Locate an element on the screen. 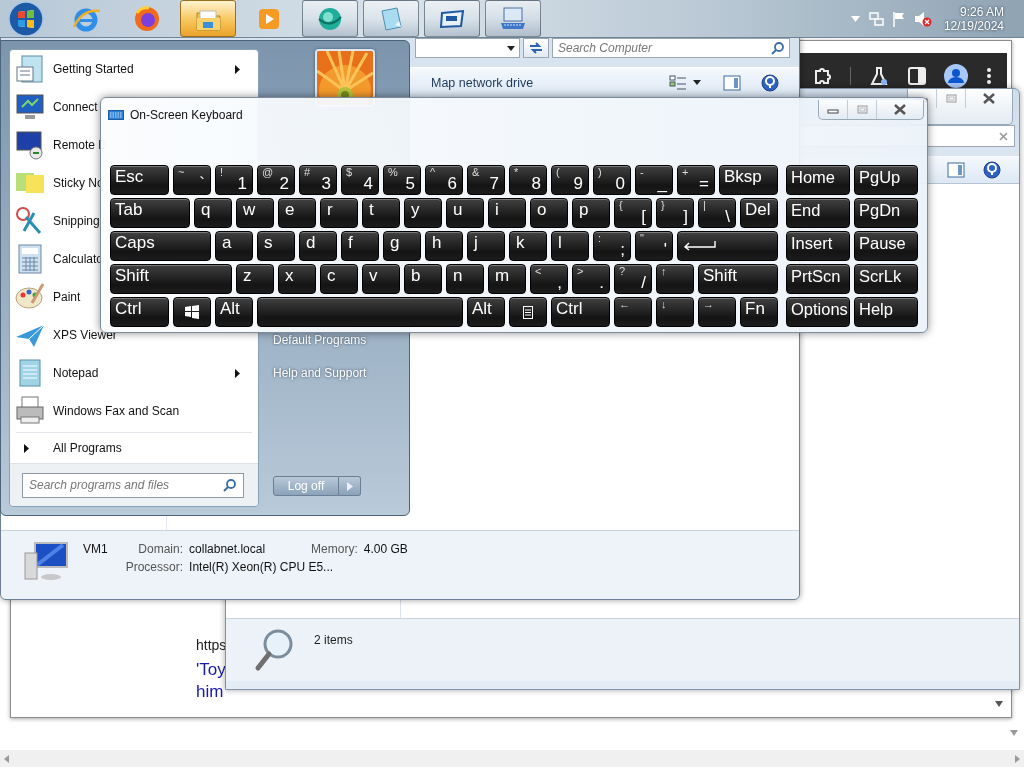 This screenshot has height=768, width=1024. item-count: 2 items is located at coordinates (333, 640).